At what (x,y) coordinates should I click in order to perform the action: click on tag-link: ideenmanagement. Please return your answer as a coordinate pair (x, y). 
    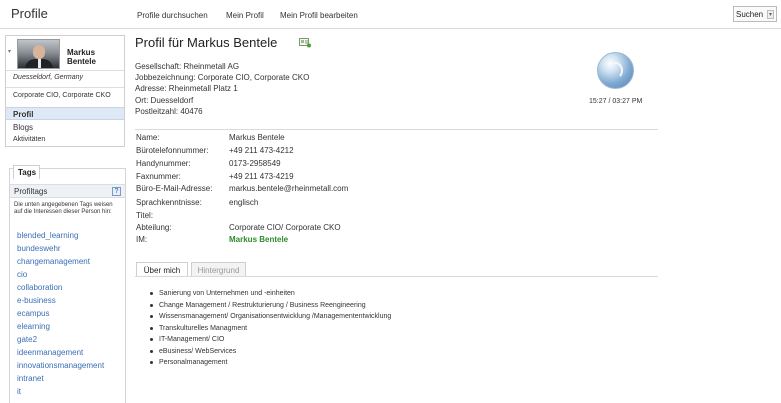
    Looking at the image, I should click on (50, 352).